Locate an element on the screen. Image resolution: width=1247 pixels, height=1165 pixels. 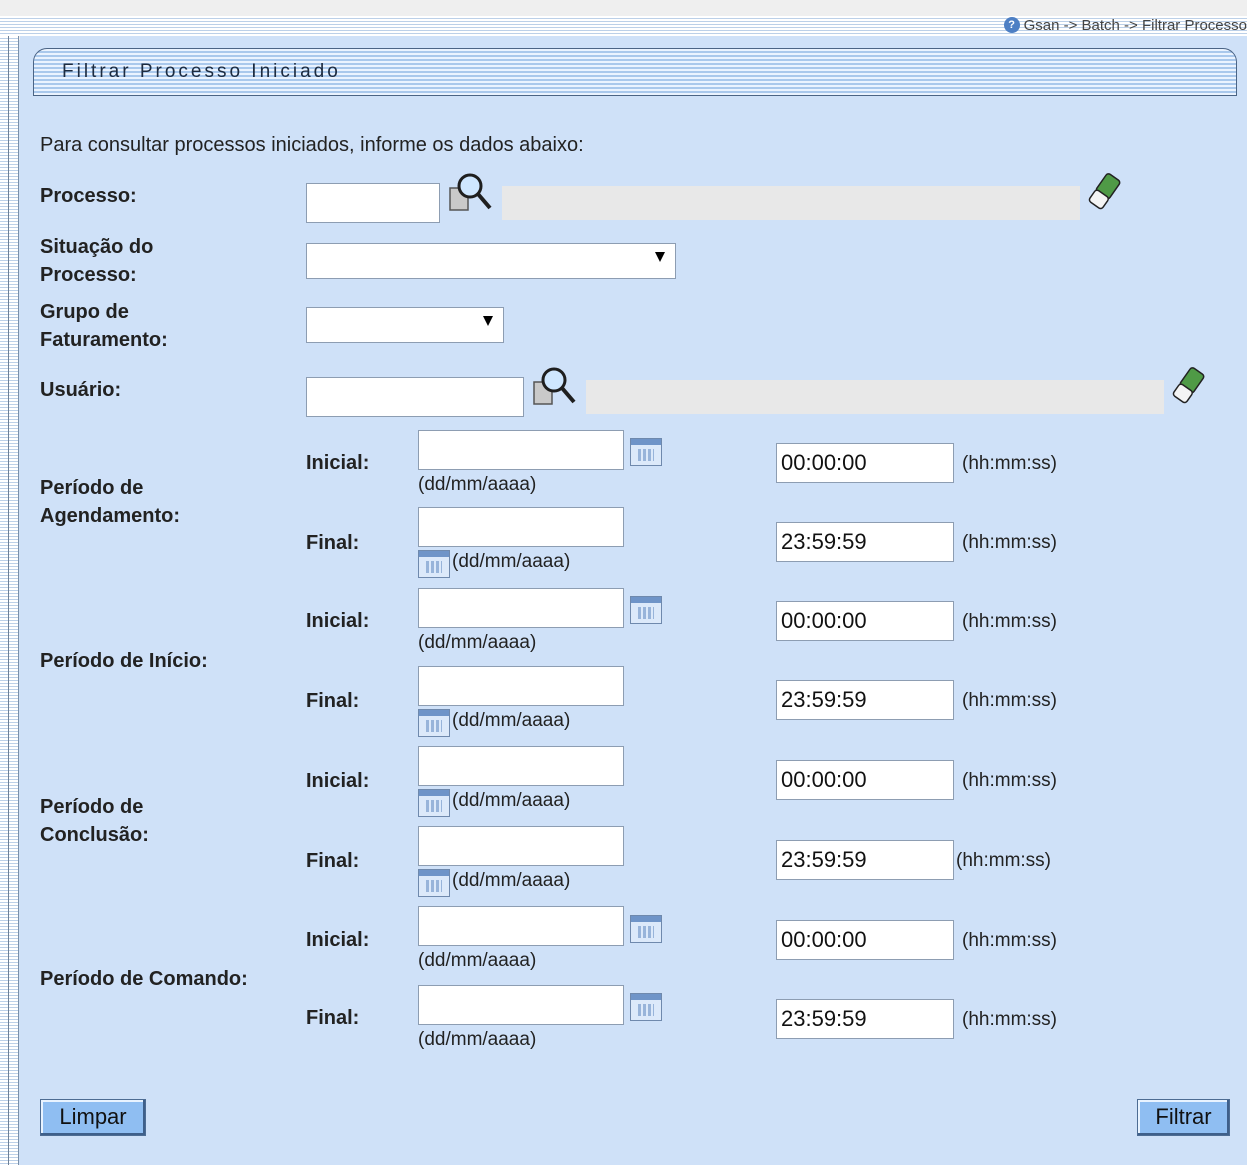
processo-description is located at coordinates (791, 203).